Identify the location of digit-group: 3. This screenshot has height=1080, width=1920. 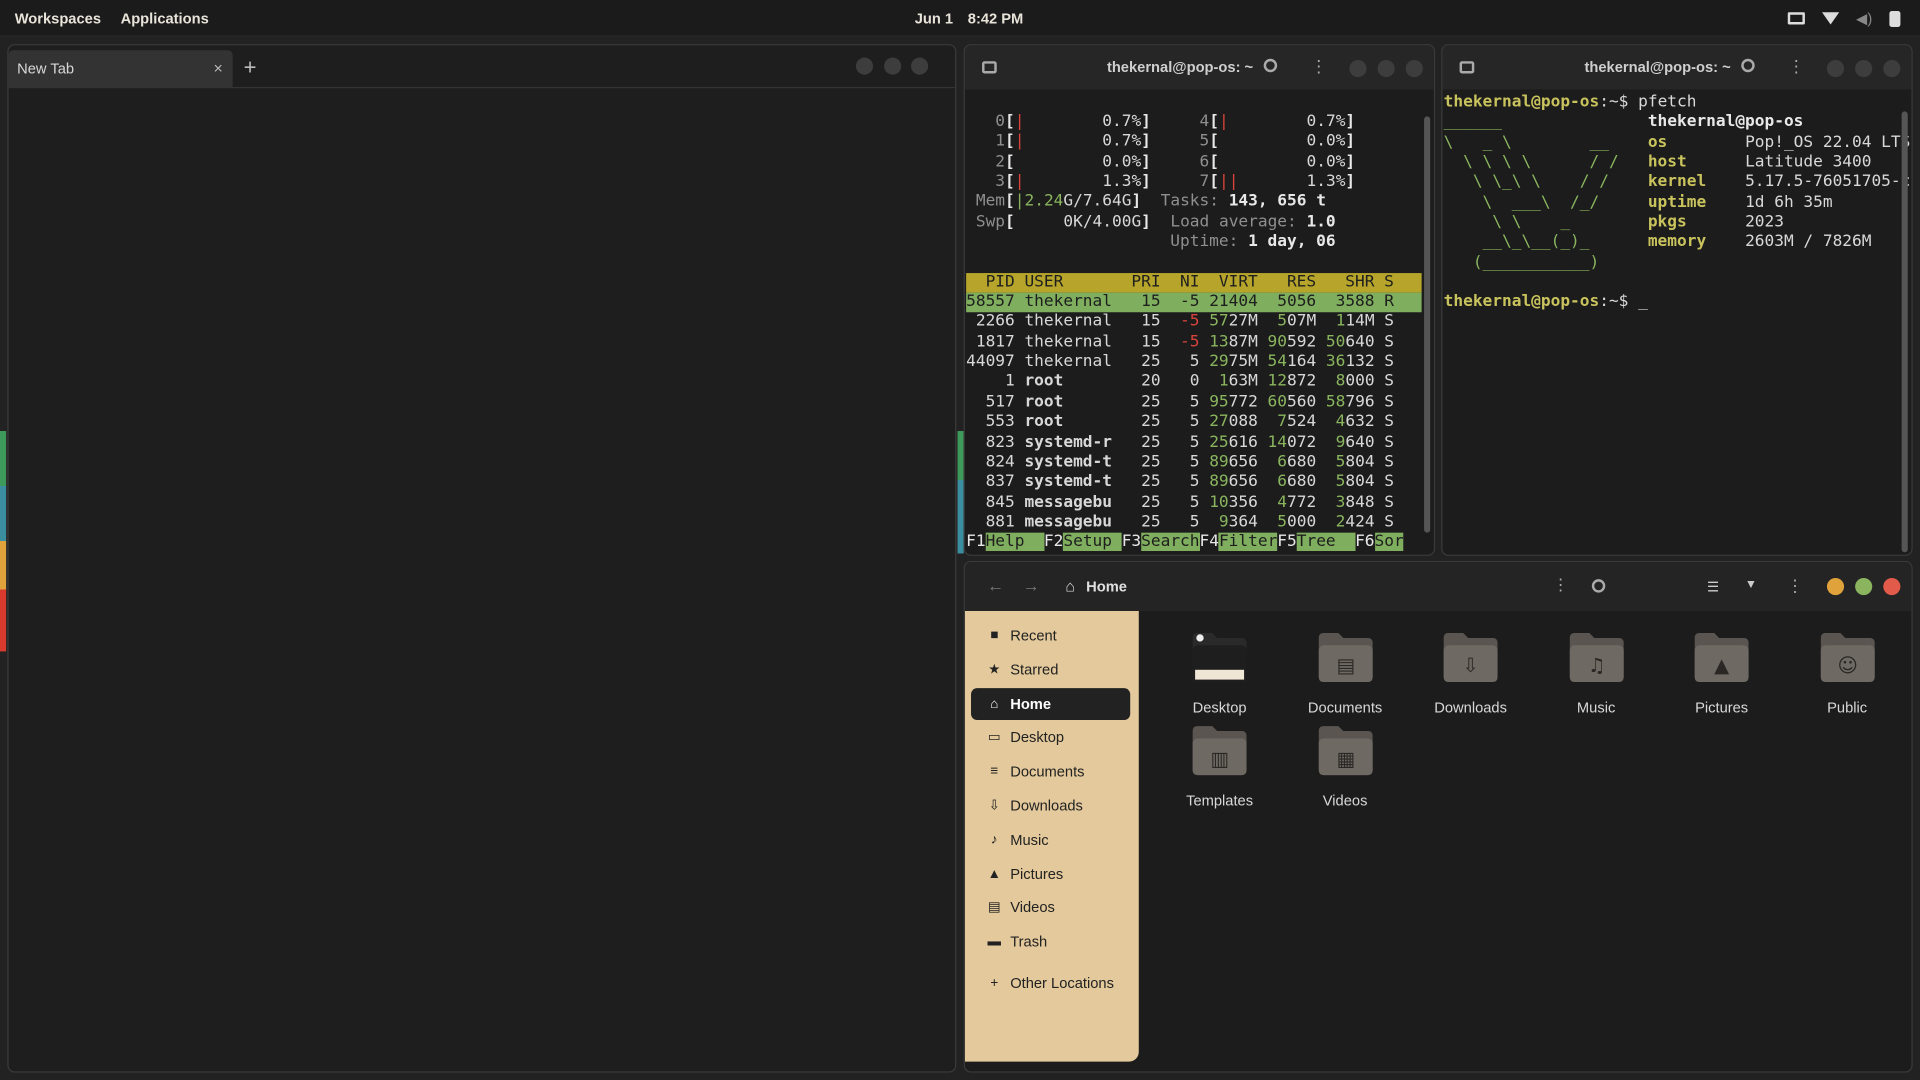
(1331, 502).